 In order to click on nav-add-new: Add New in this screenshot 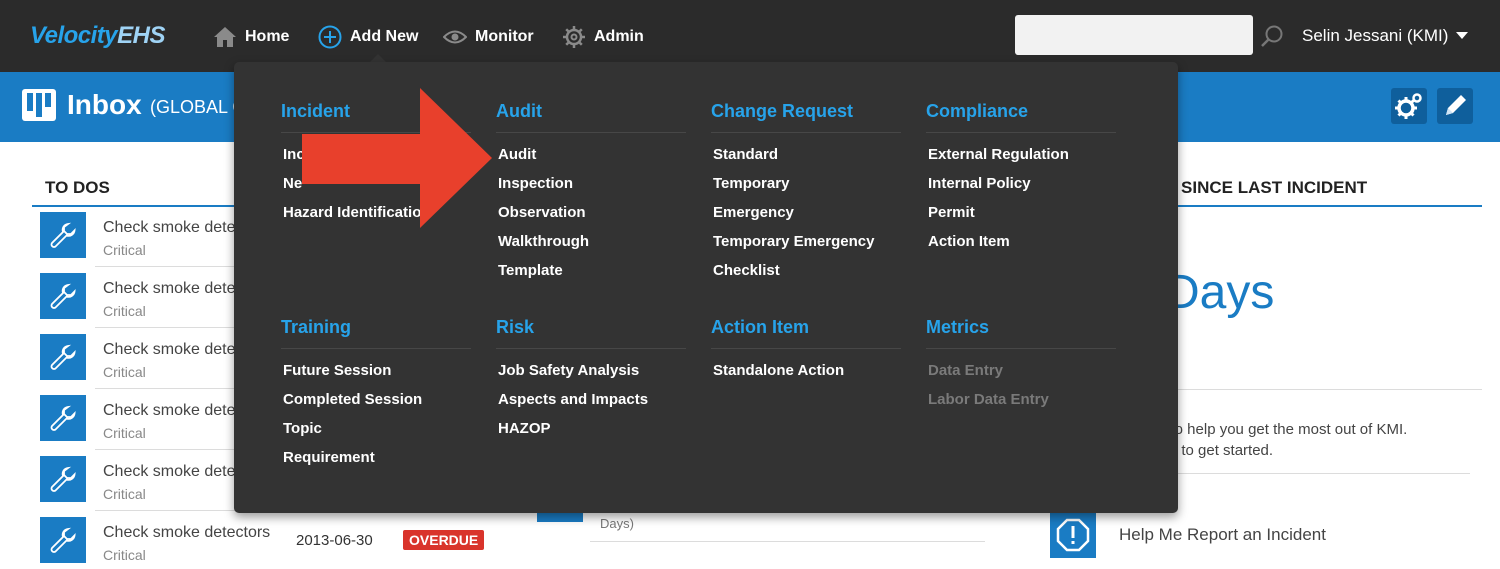, I will do `click(368, 37)`.